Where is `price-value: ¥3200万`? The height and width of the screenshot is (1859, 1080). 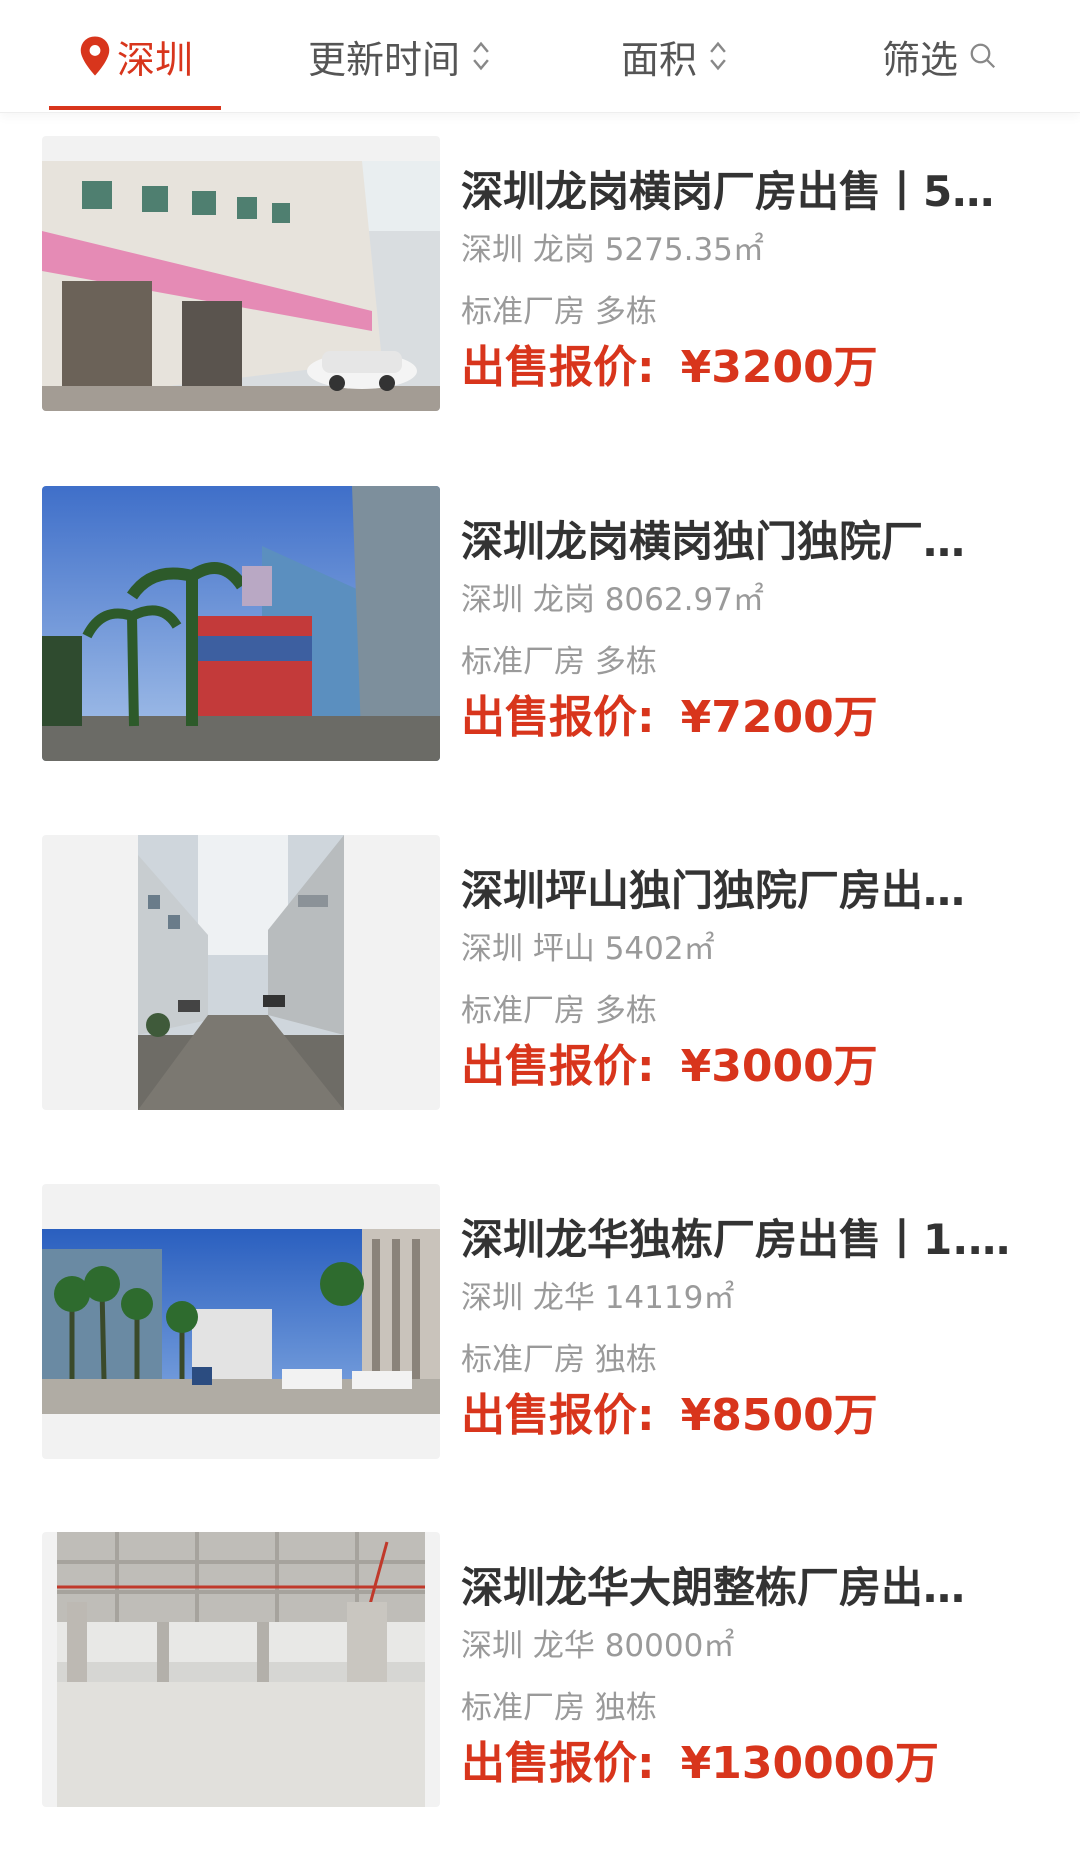 price-value: ¥3200万 is located at coordinates (779, 367).